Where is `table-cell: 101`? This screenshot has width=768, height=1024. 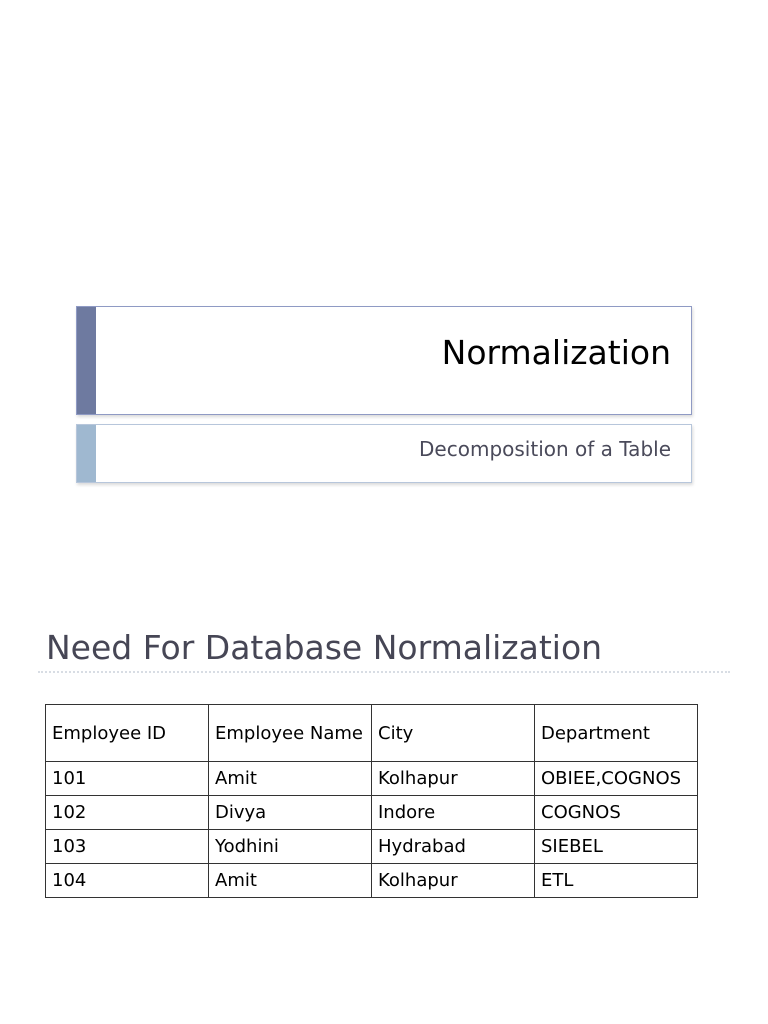 table-cell: 101 is located at coordinates (127, 778).